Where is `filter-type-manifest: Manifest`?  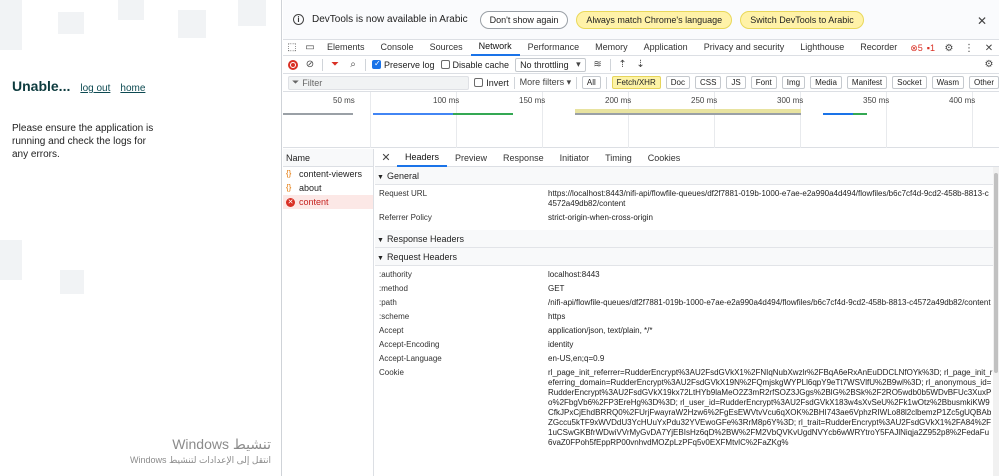 filter-type-manifest: Manifest is located at coordinates (867, 82).